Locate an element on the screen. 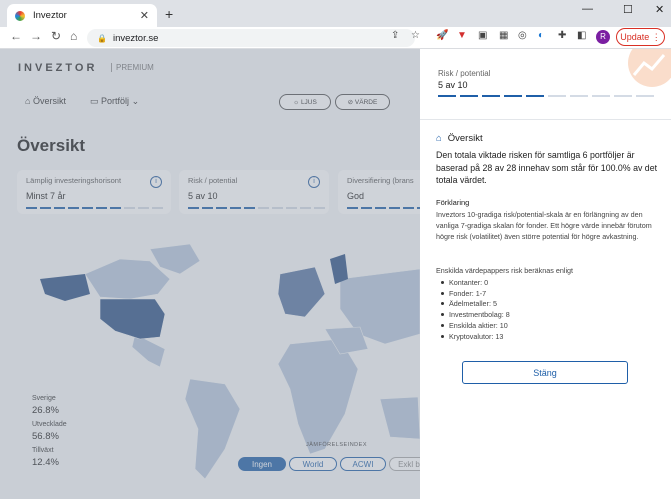 This screenshot has height=499, width=671. new-tab-icon: + is located at coordinates (169, 14).